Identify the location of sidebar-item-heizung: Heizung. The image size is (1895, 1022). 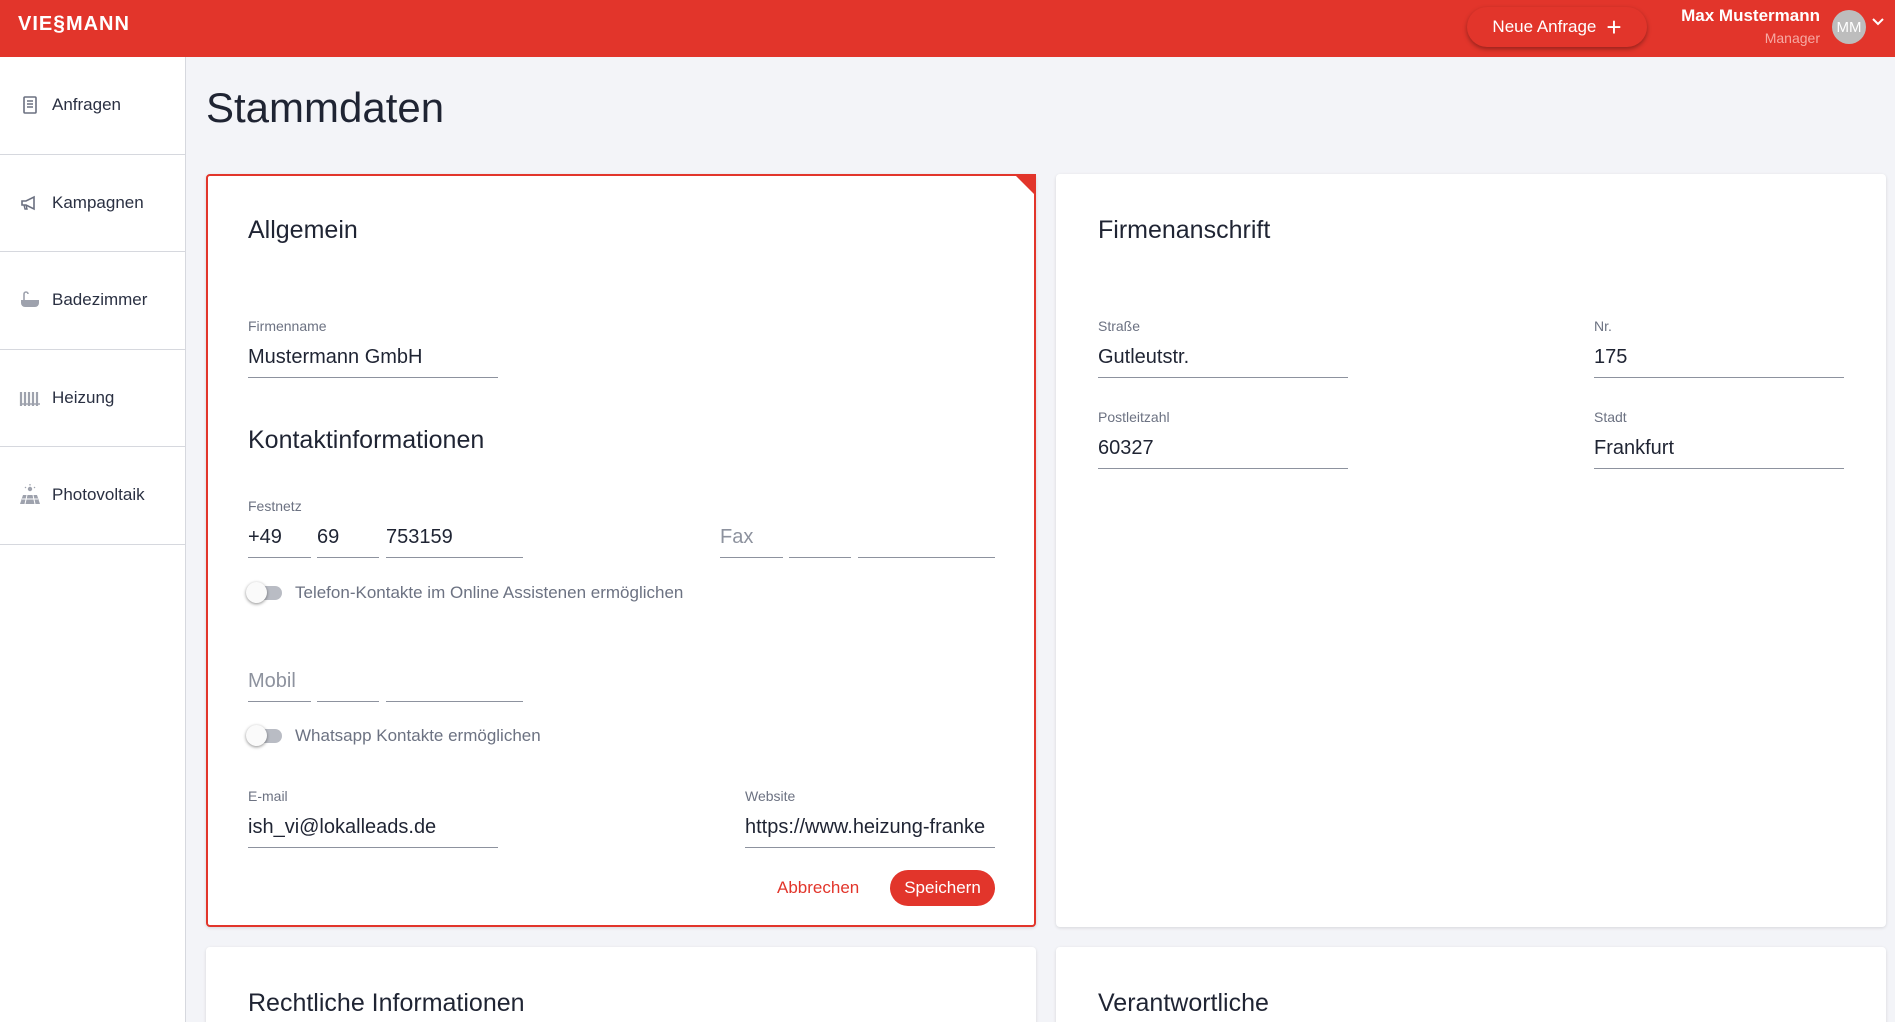
(92, 398).